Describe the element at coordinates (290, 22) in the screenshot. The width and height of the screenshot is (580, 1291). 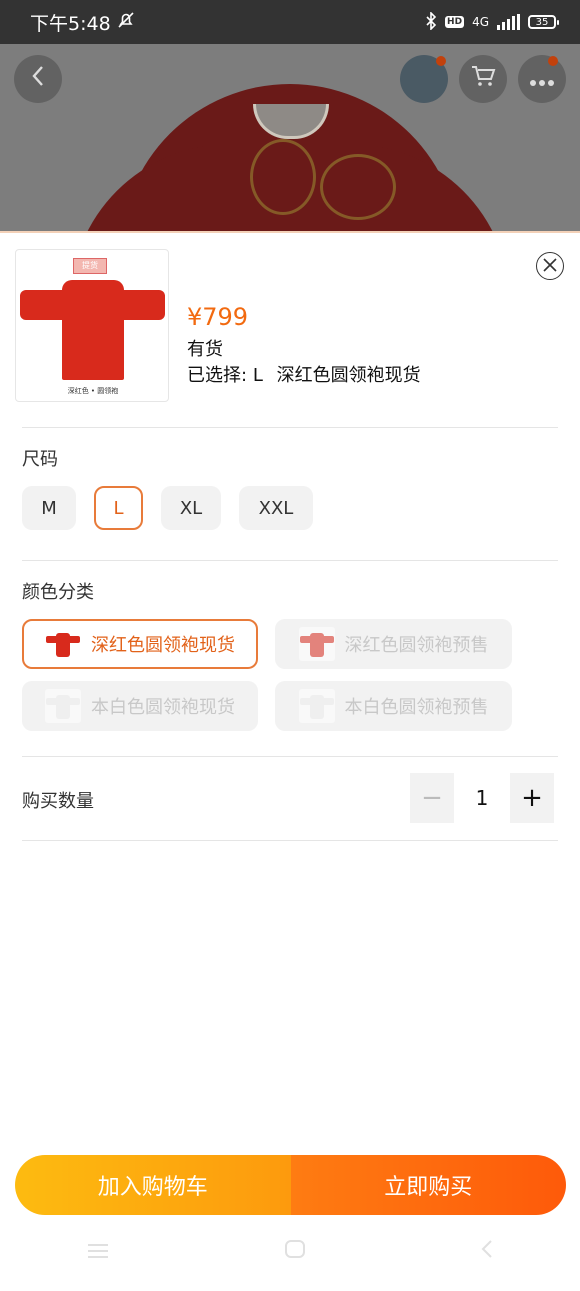
I see `status-bar: 下午5:48 HD 4G 35` at that location.